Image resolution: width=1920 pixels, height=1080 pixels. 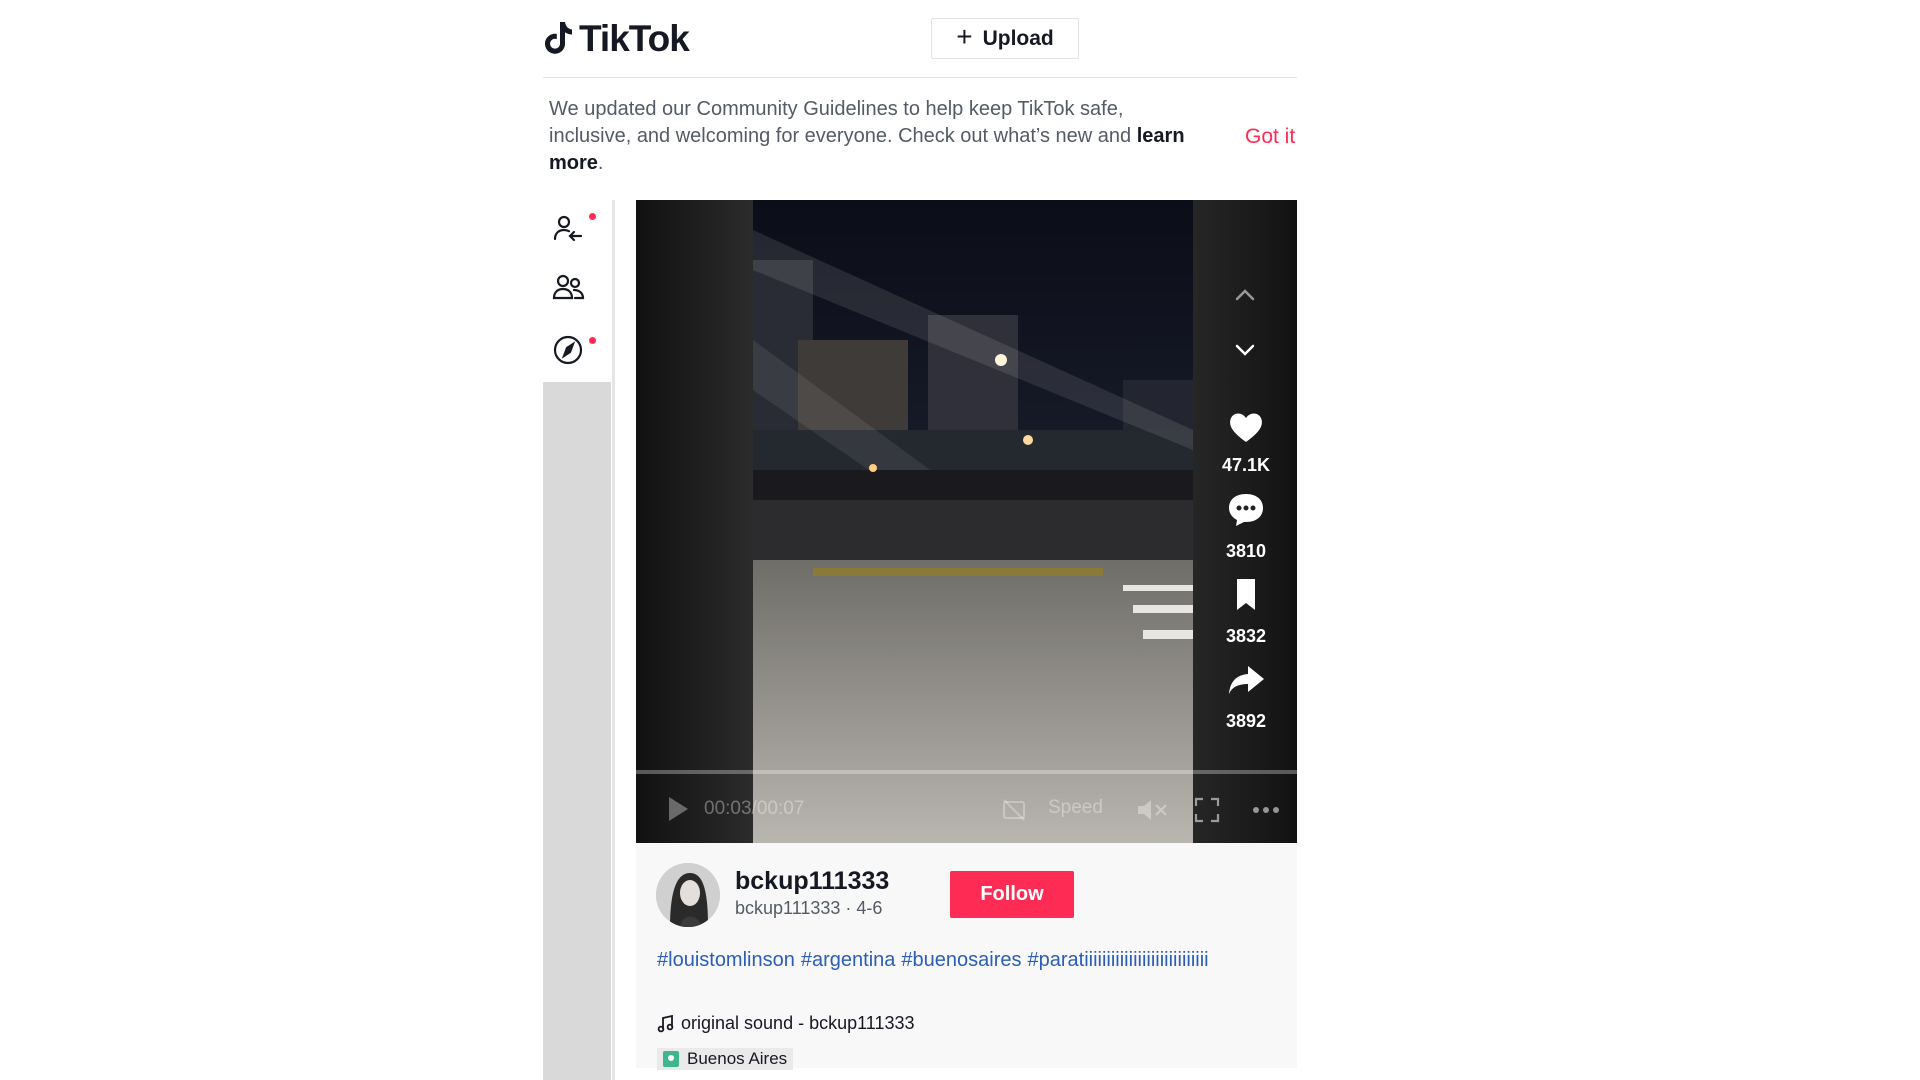 I want to click on tiktok-note-icon, so click(x=558, y=38).